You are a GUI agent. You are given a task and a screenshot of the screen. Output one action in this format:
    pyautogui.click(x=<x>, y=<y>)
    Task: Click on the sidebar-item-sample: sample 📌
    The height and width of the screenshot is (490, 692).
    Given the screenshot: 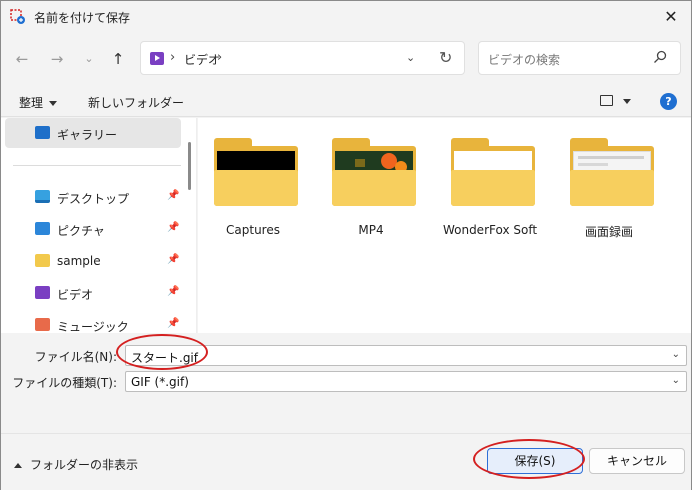 What is the action you would take?
    pyautogui.click(x=93, y=261)
    